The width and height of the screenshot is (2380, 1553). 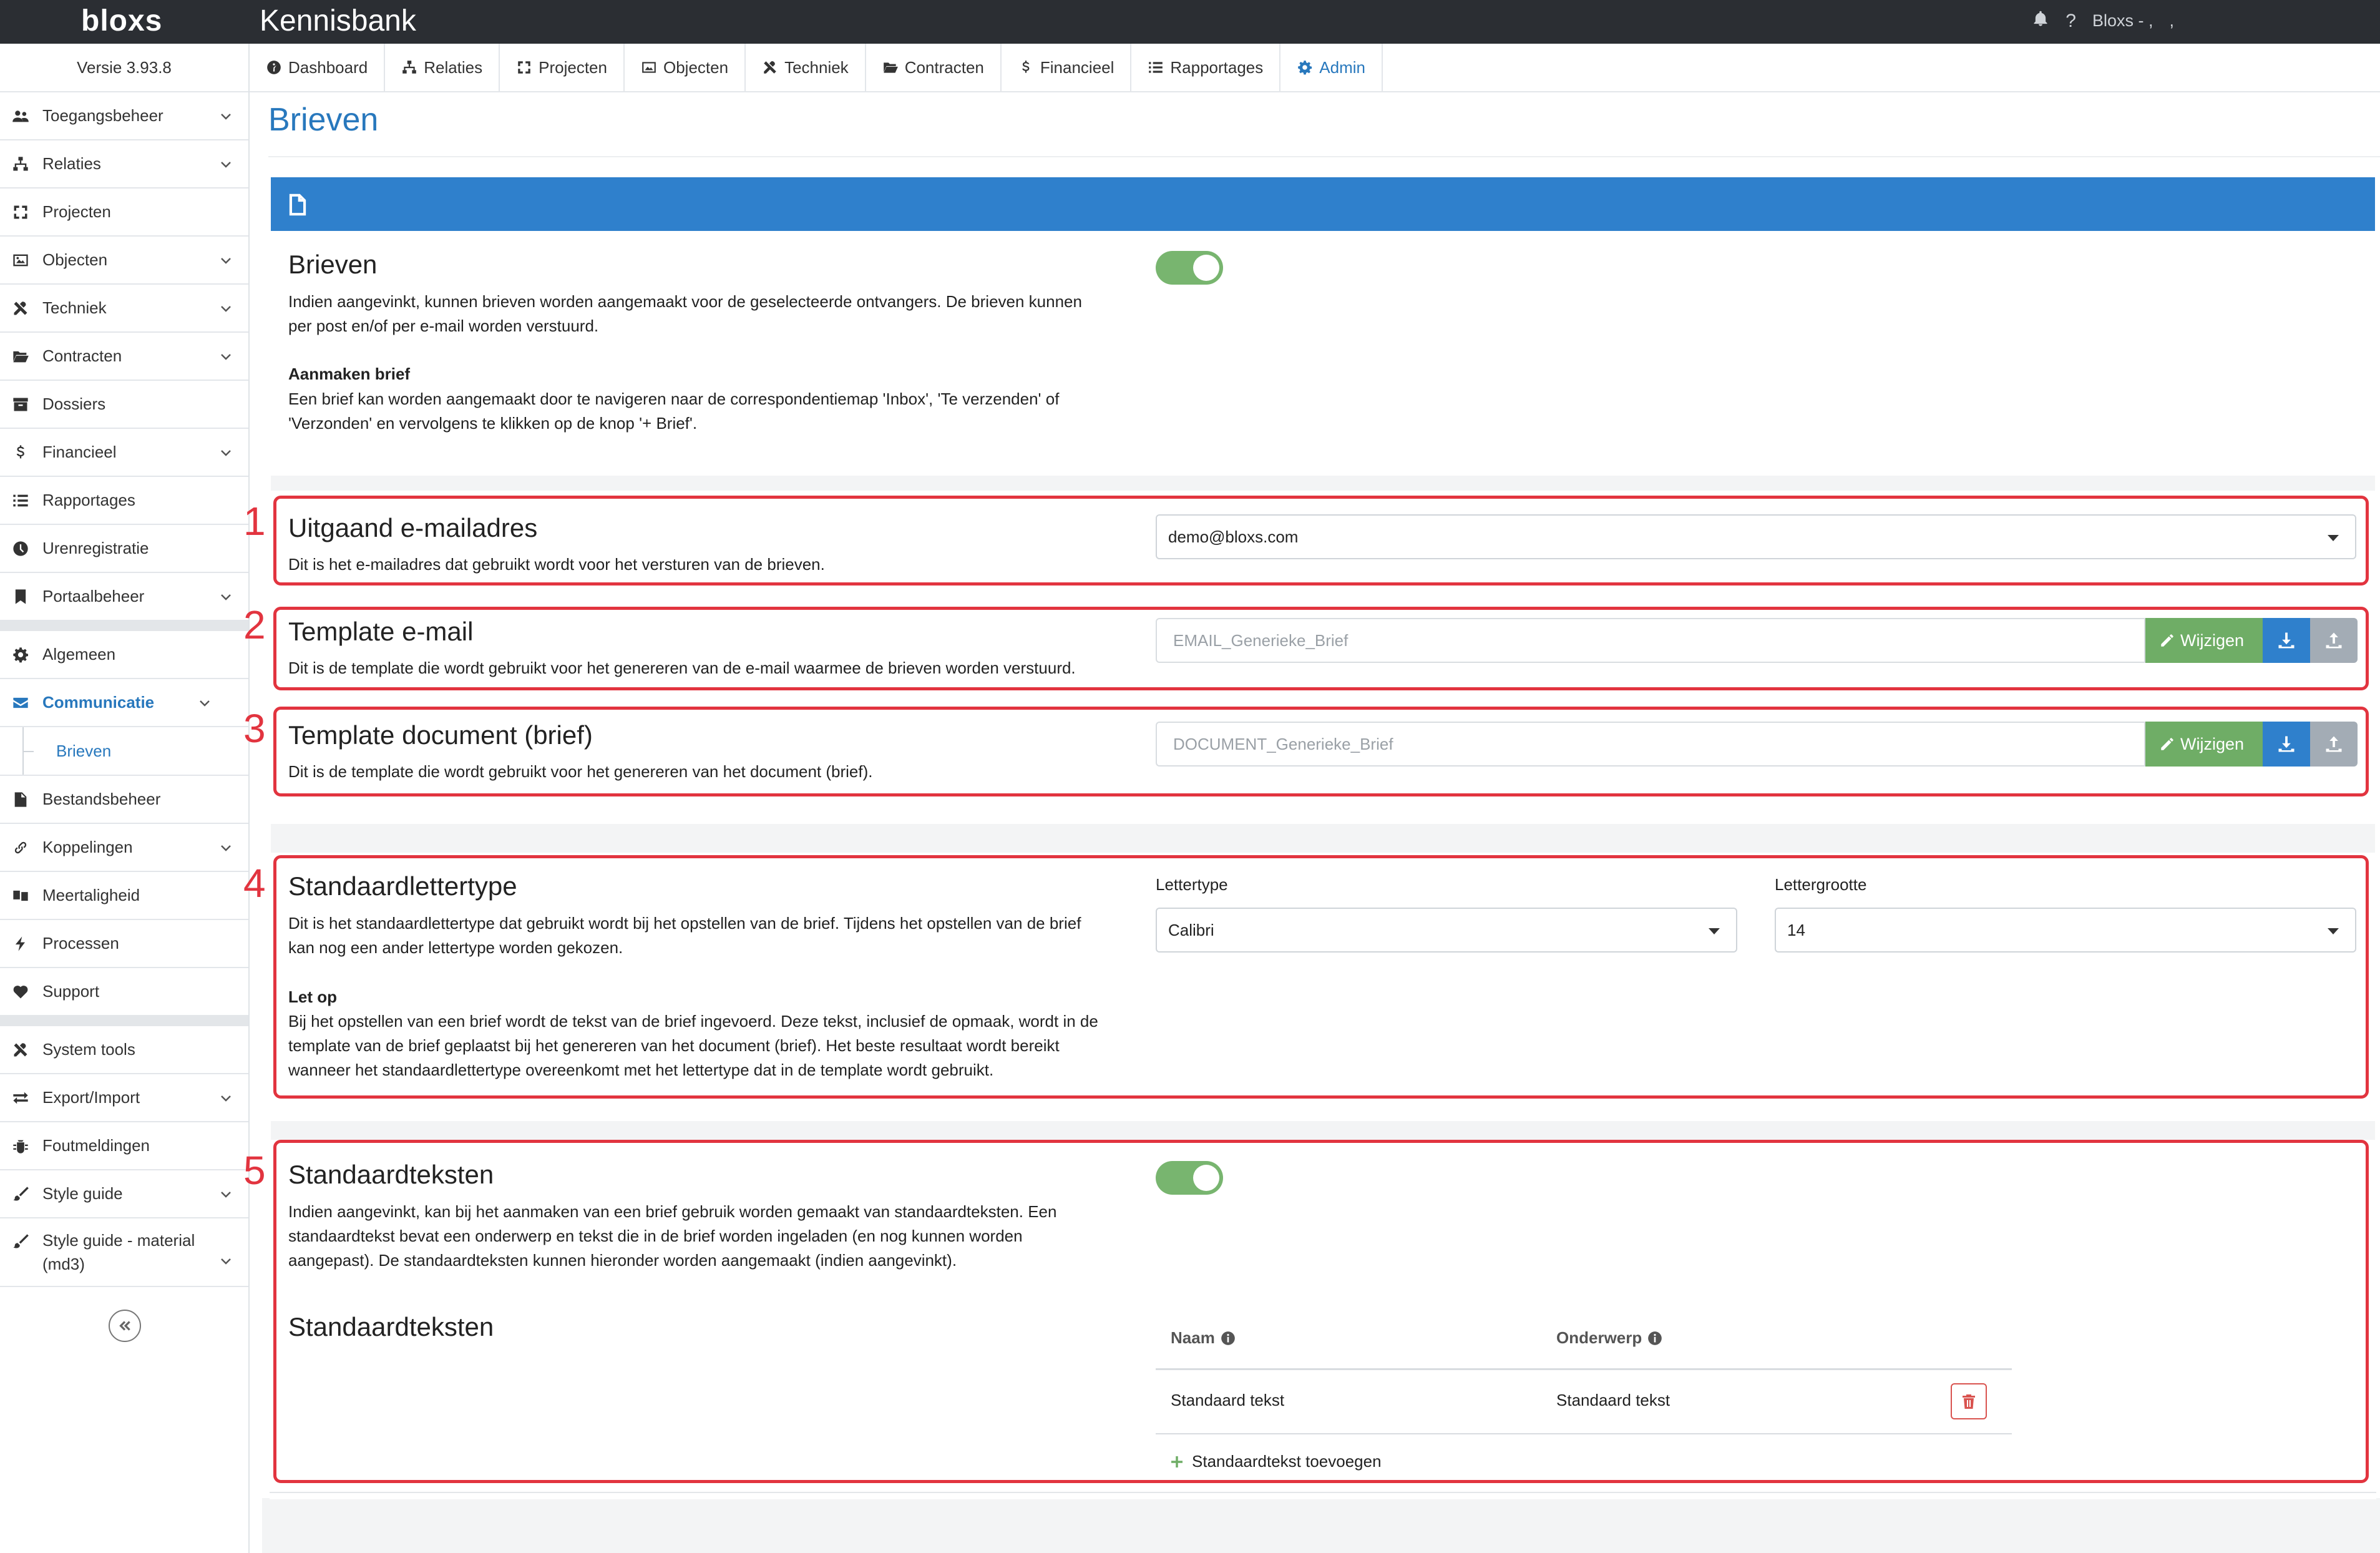 I want to click on page-title: Brieven, so click(x=323, y=120).